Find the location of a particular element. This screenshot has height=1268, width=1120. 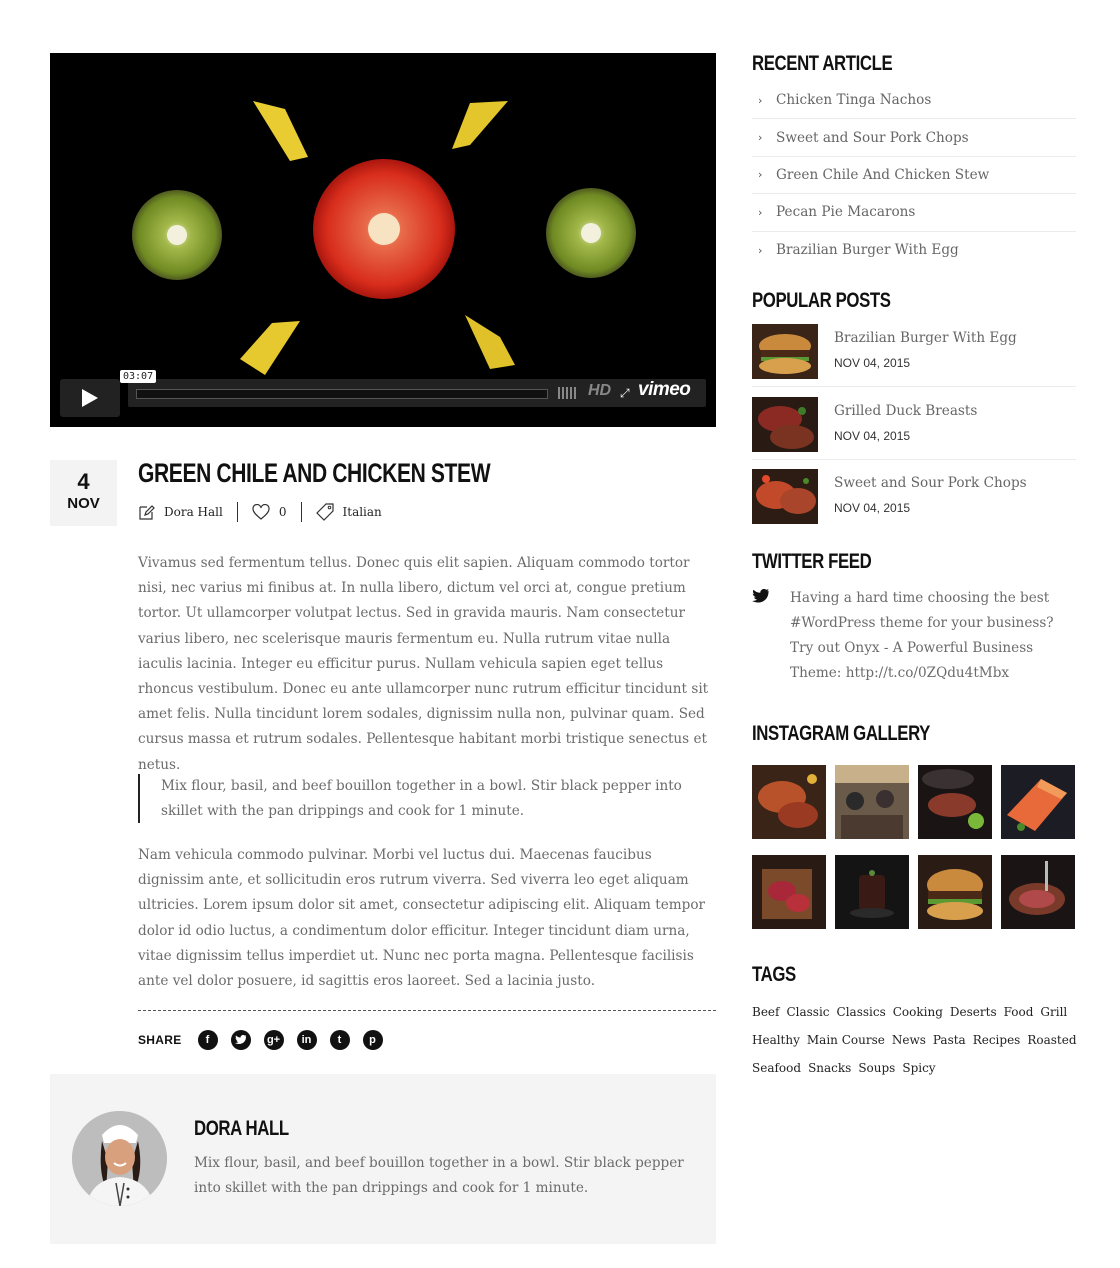

vimeo-logo: vimeo is located at coordinates (664, 390).